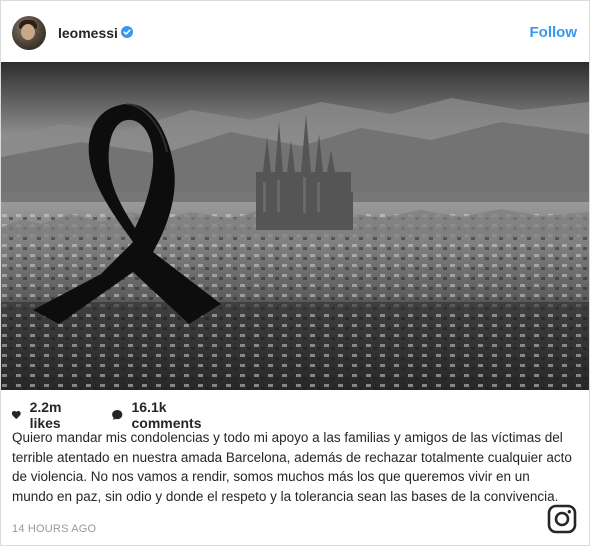  Describe the element at coordinates (29, 33) in the screenshot. I see `avatar` at that location.